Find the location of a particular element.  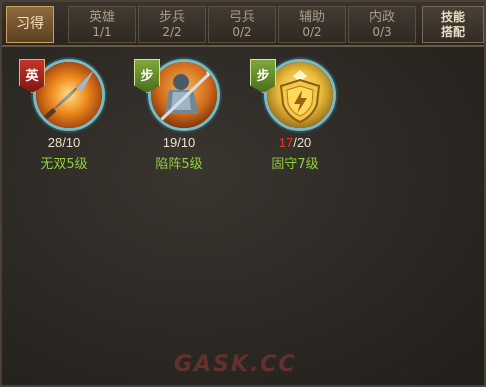

tab-domestic: 内政 0/3 is located at coordinates (382, 24).